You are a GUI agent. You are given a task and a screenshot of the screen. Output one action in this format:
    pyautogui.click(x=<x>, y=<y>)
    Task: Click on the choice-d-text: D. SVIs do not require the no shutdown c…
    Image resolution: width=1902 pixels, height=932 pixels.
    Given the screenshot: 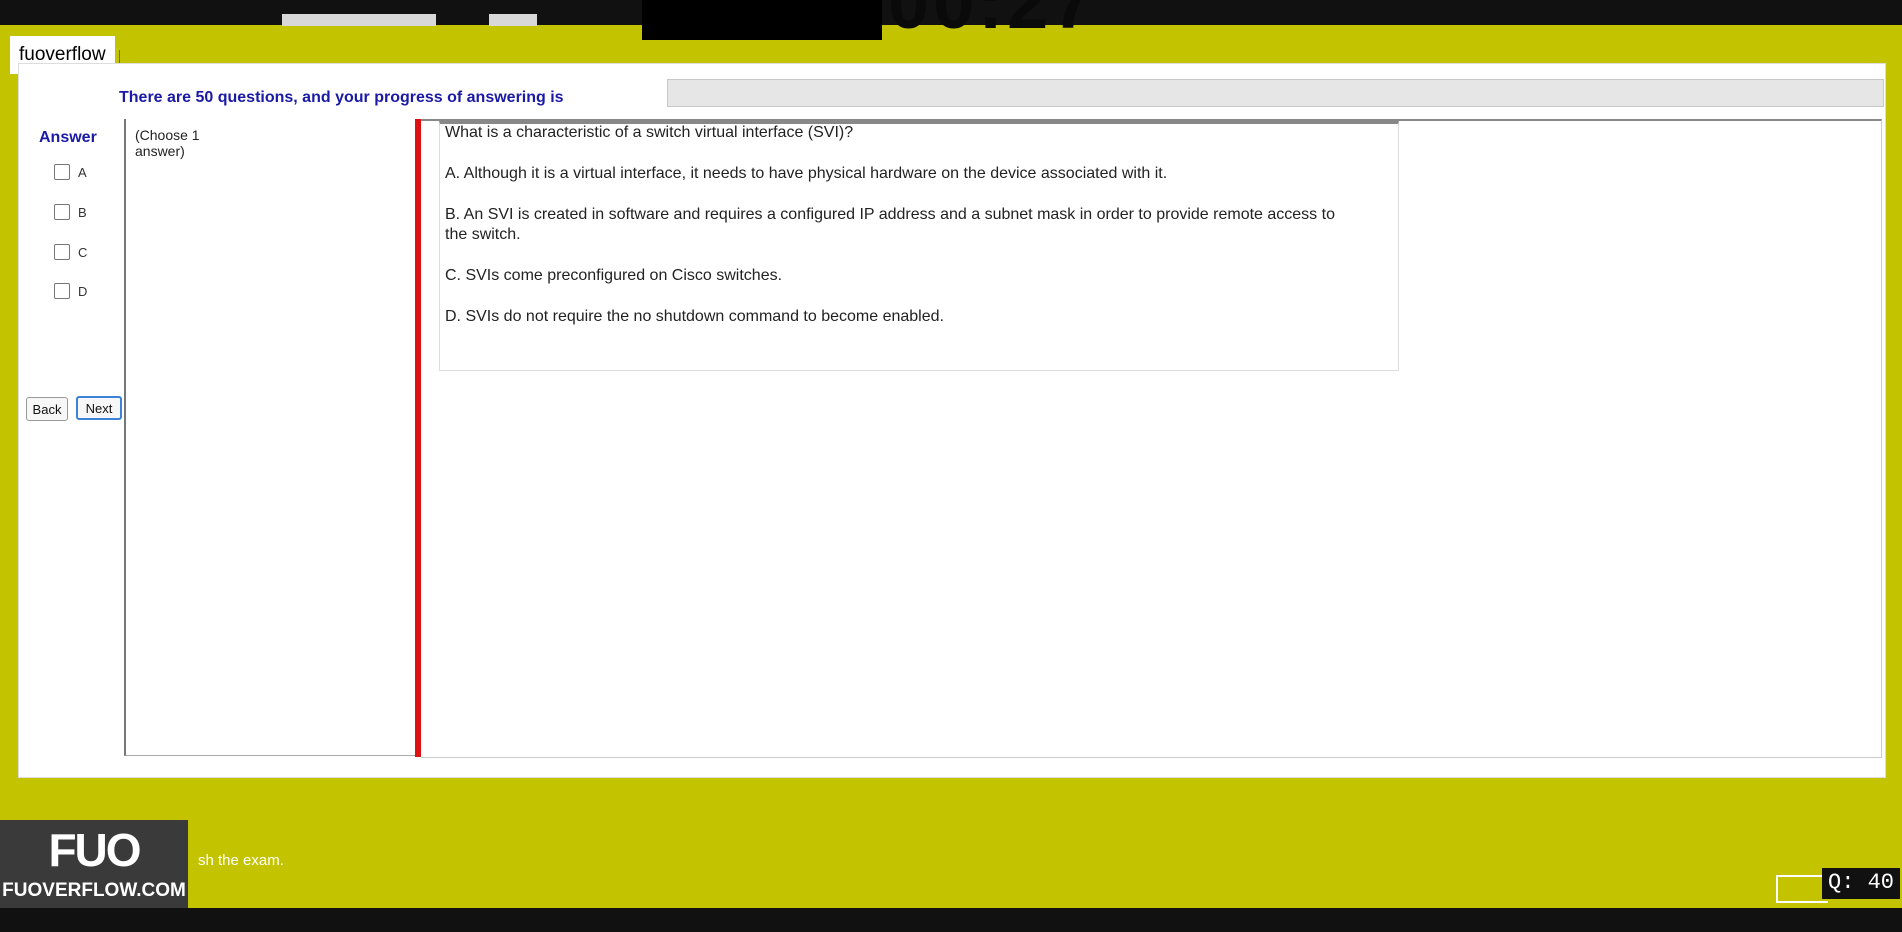 What is the action you would take?
    pyautogui.click(x=694, y=316)
    